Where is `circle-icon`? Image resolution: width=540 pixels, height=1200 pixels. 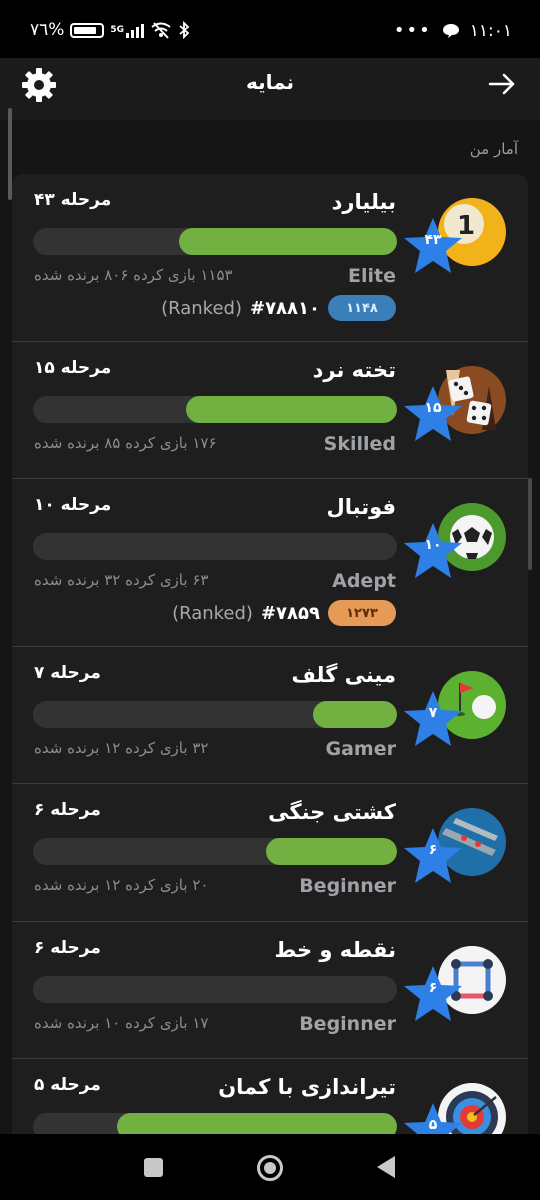
circle-icon is located at coordinates (270, 1168).